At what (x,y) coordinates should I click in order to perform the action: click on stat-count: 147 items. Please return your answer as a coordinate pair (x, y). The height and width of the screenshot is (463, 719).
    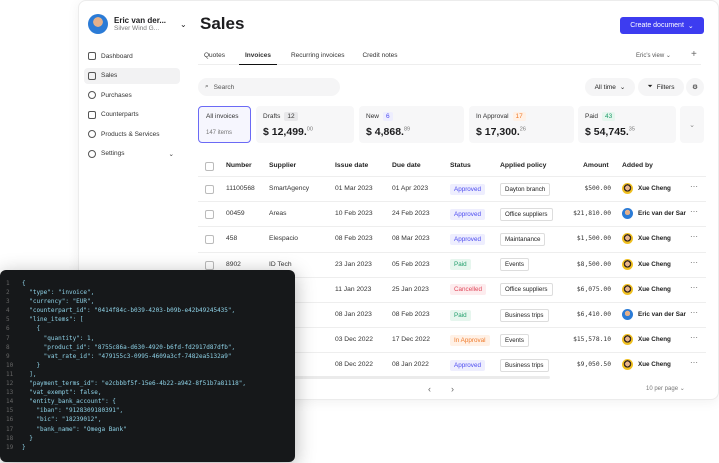
    Looking at the image, I should click on (219, 133).